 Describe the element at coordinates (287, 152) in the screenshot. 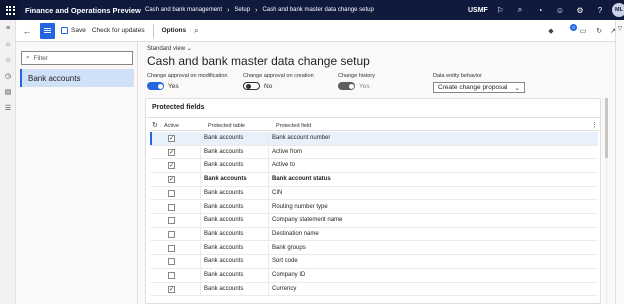

I see `protected-field-cell: Active from` at that location.